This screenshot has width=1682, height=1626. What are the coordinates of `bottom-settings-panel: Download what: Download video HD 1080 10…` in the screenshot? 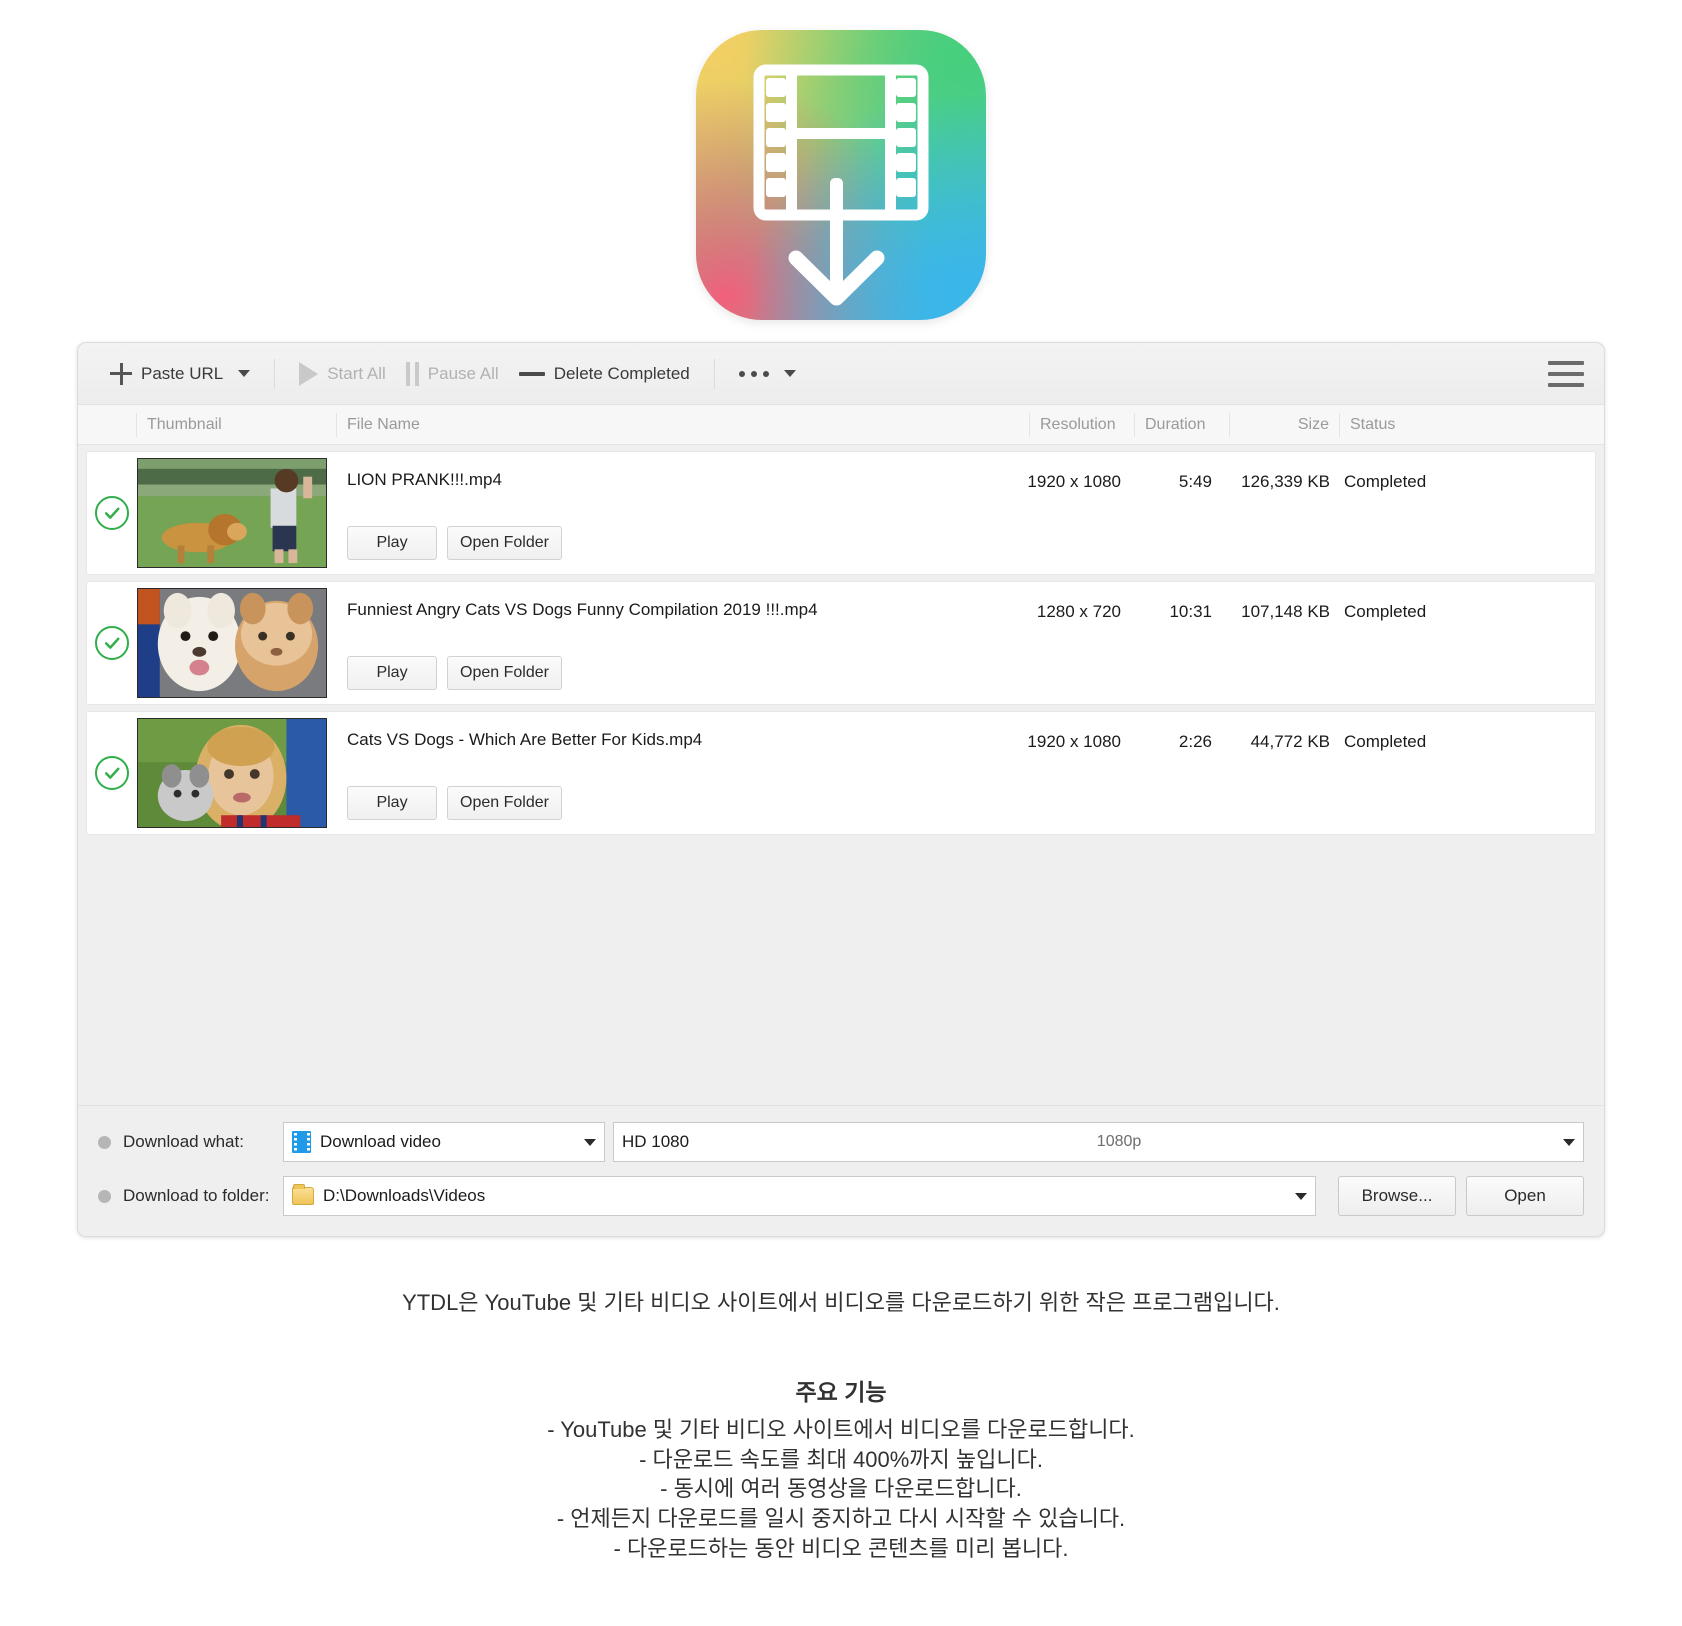 It's located at (841, 1170).